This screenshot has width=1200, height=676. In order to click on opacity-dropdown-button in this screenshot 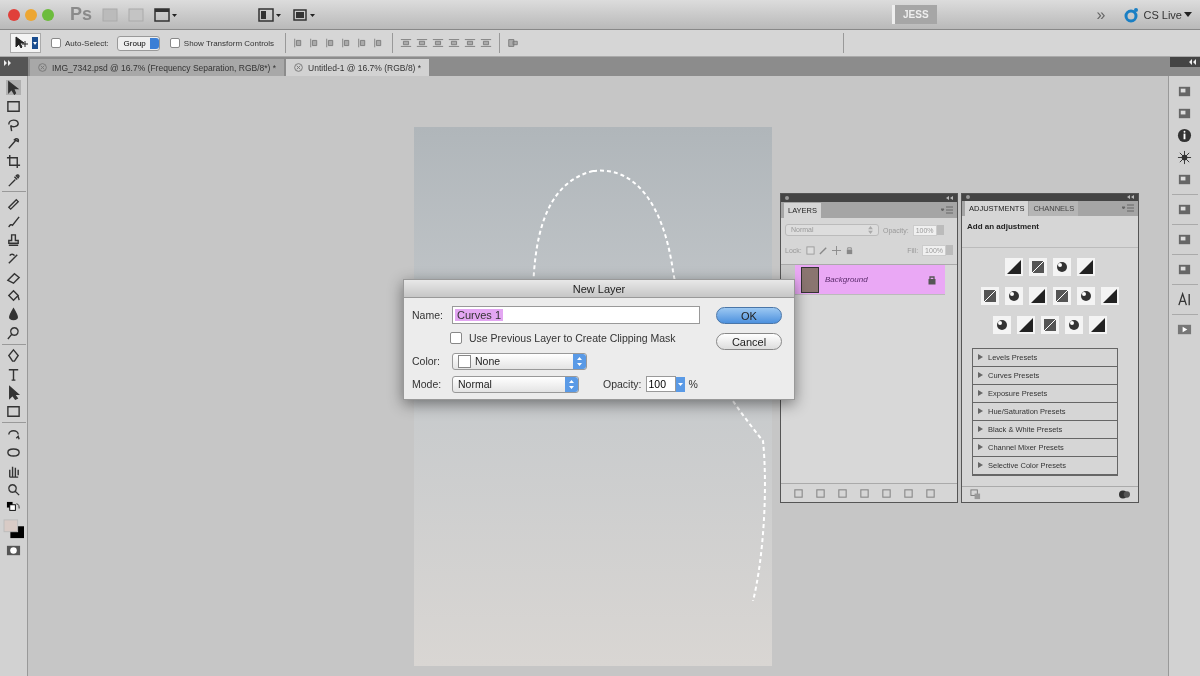, I will do `click(680, 384)`.